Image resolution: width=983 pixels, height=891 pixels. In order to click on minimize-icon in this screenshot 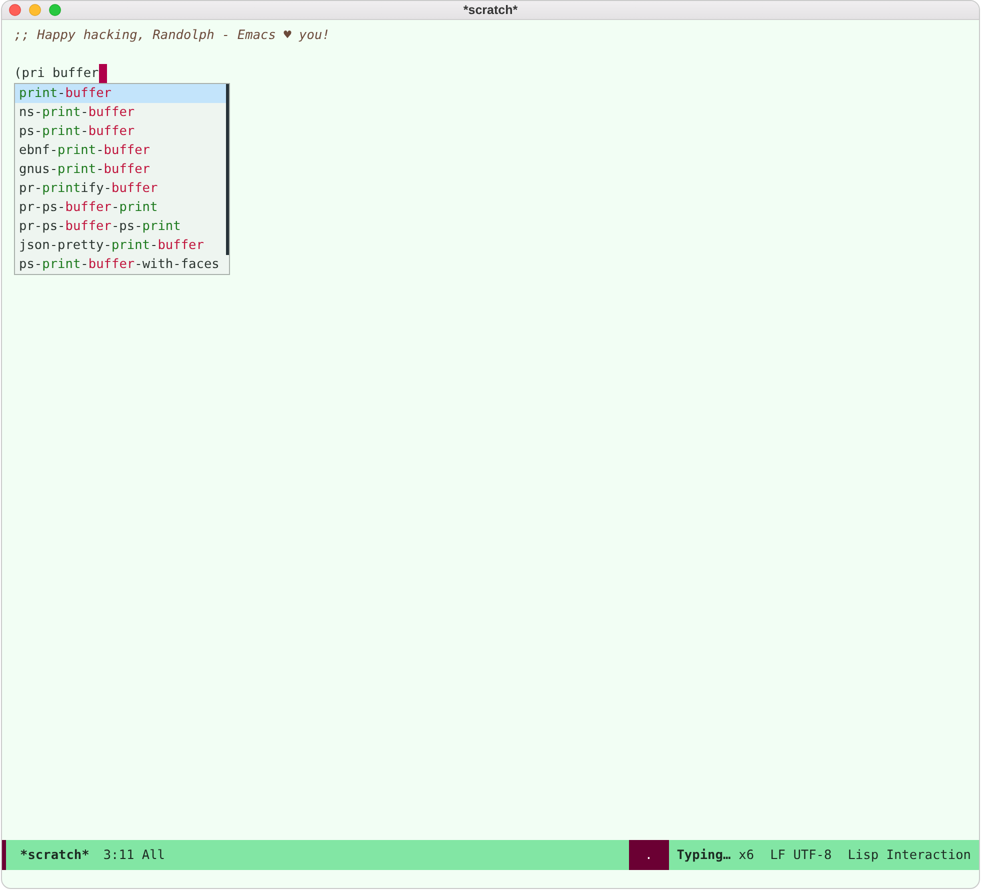, I will do `click(35, 10)`.